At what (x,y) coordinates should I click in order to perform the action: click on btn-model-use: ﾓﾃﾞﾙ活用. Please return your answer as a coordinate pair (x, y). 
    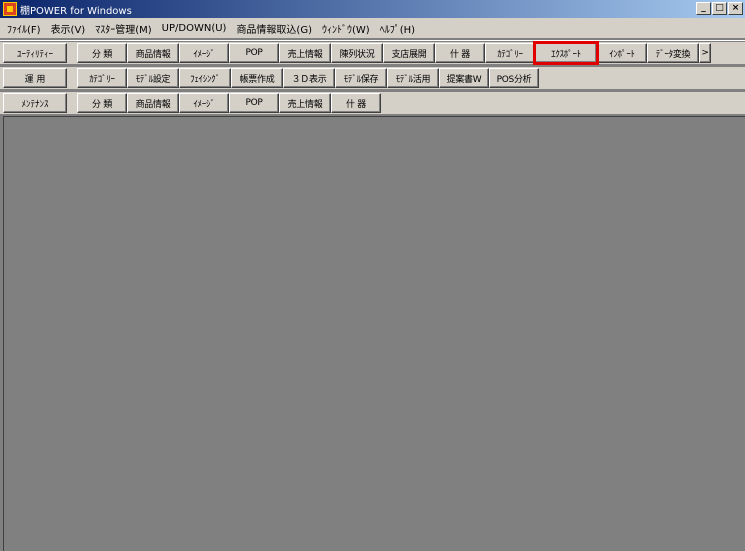
    Looking at the image, I should click on (413, 78).